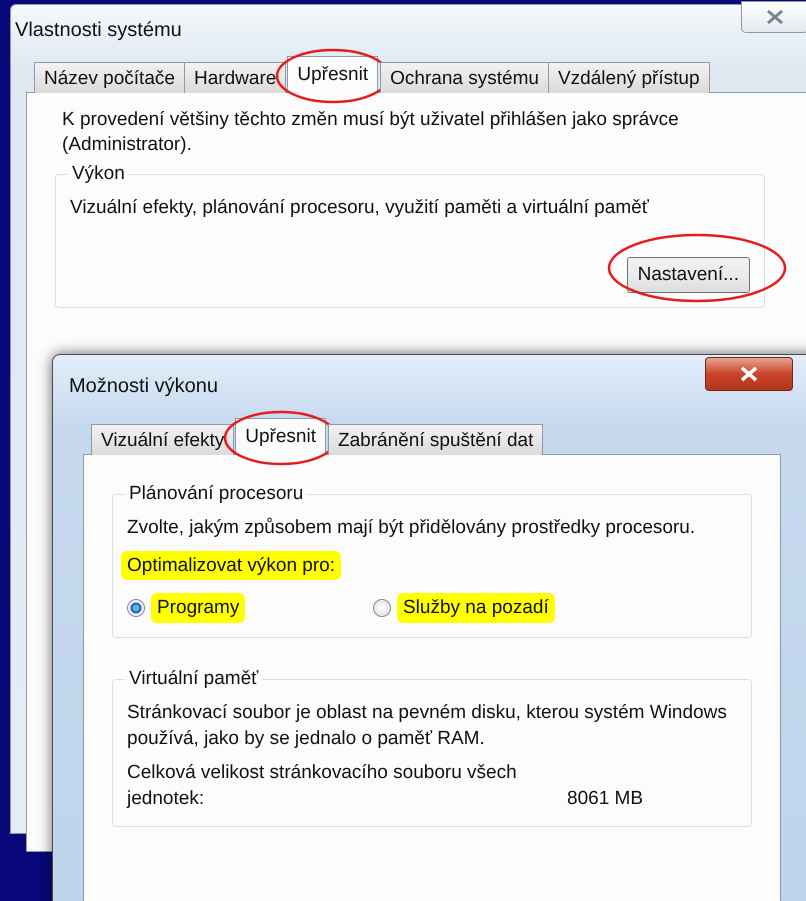  Describe the element at coordinates (198, 608) in the screenshot. I see `radio-label: Programy` at that location.